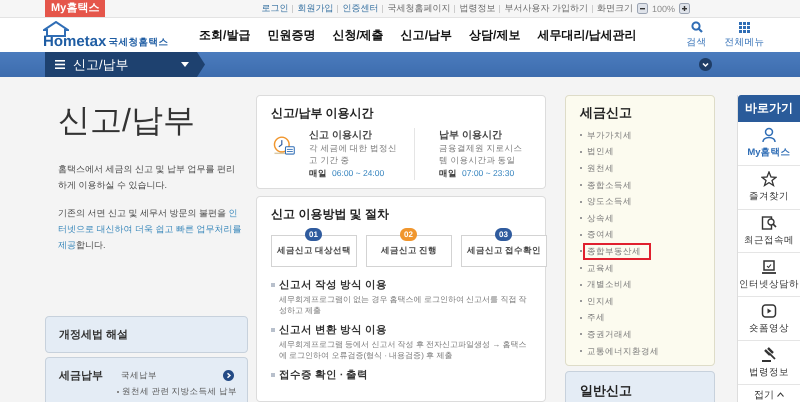 The width and height of the screenshot is (800, 402). Describe the element at coordinates (125, 64) in the screenshot. I see `section-dropdown: 신고/납부` at that location.